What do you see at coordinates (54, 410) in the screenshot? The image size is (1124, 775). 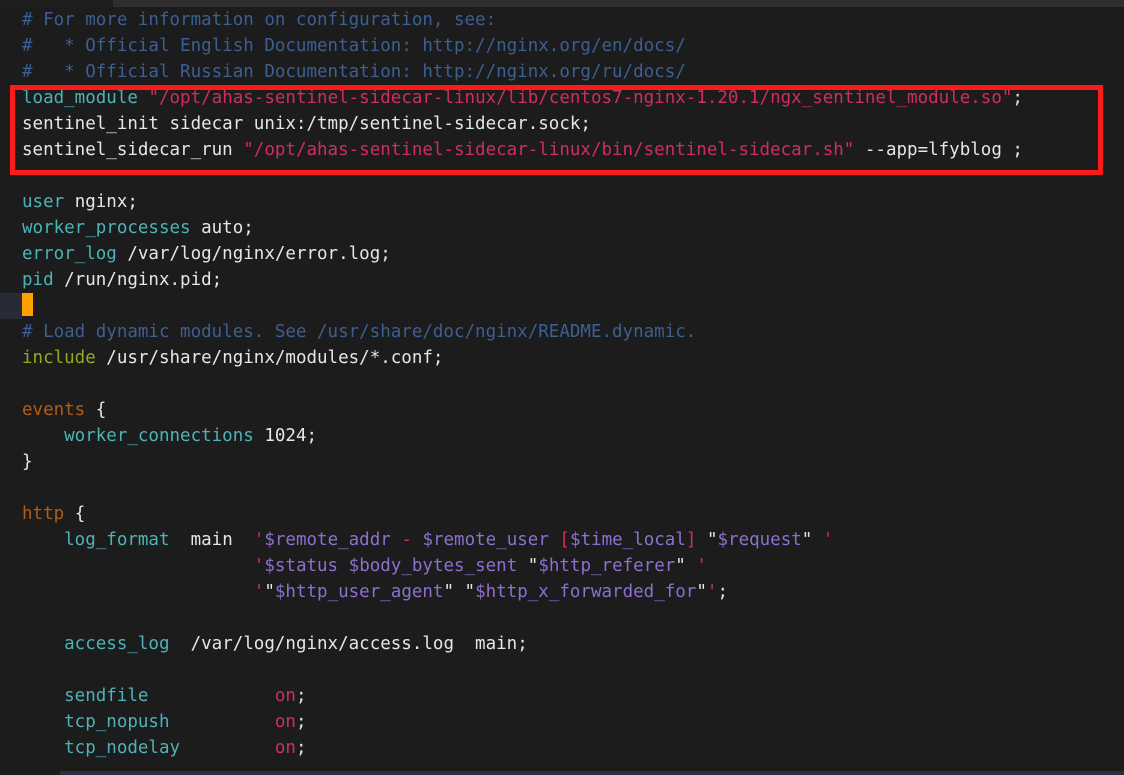 I see `code-token-block: events` at bounding box center [54, 410].